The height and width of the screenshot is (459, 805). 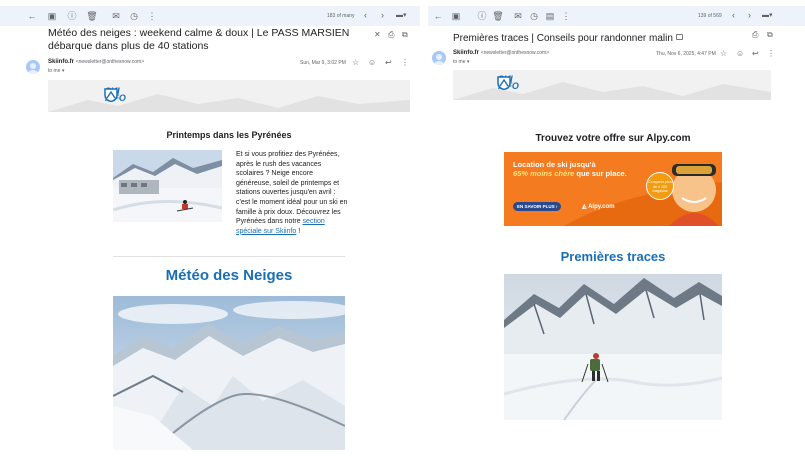 I want to click on premieres-traces-image, so click(x=613, y=347).